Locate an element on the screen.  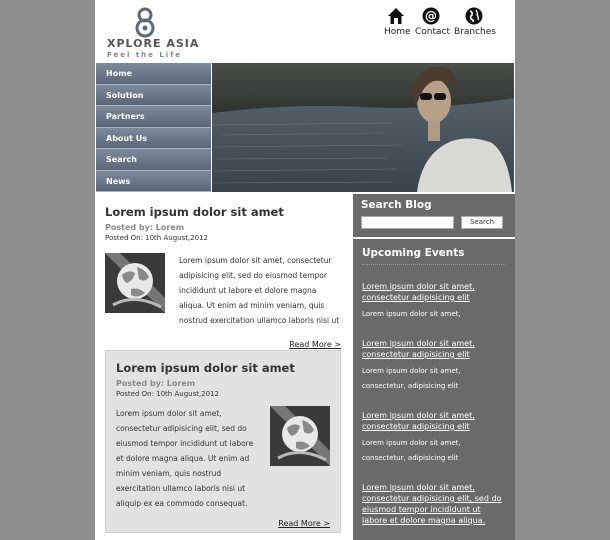
top-navigation: Home @ Contact Branches is located at coordinates (444, 22).